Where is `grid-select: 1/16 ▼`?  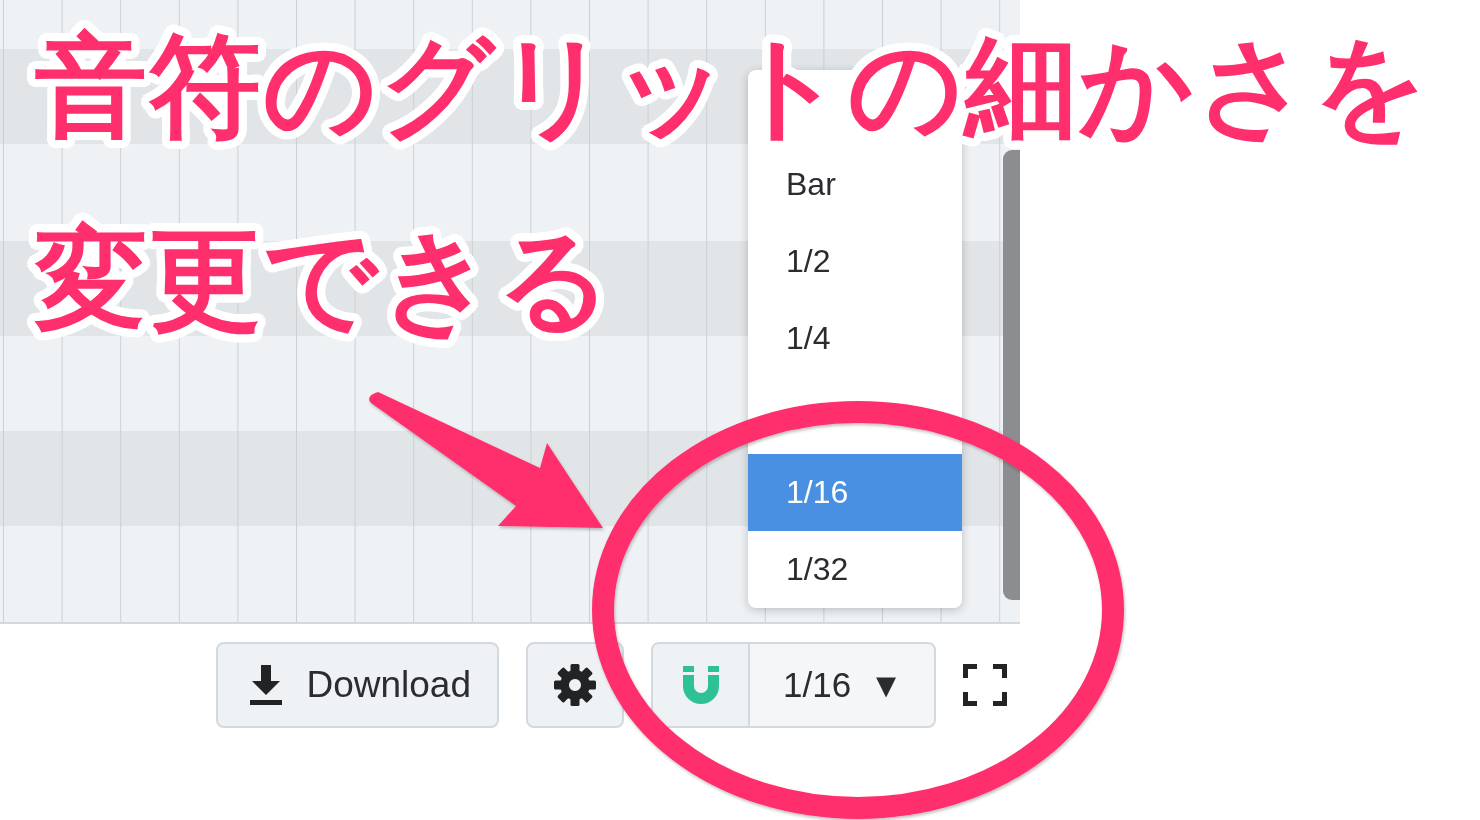
grid-select: 1/16 ▼ is located at coordinates (842, 685).